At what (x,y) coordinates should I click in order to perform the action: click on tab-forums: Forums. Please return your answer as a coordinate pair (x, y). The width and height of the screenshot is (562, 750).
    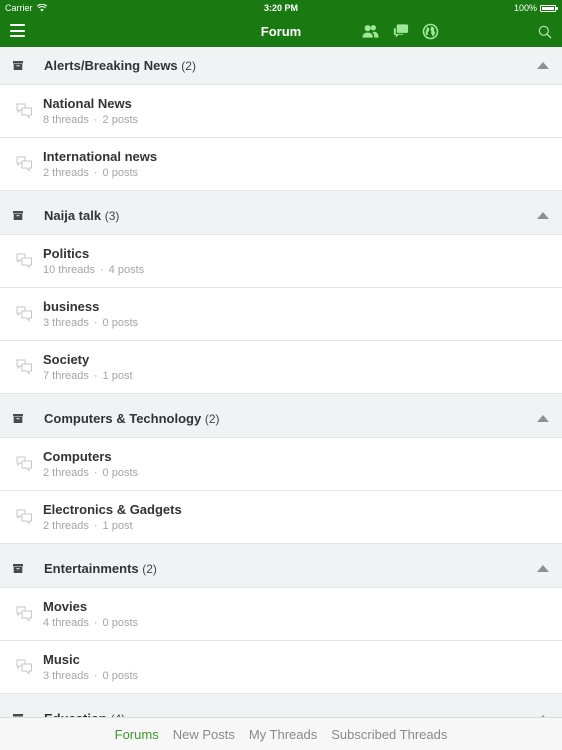
    Looking at the image, I should click on (137, 734).